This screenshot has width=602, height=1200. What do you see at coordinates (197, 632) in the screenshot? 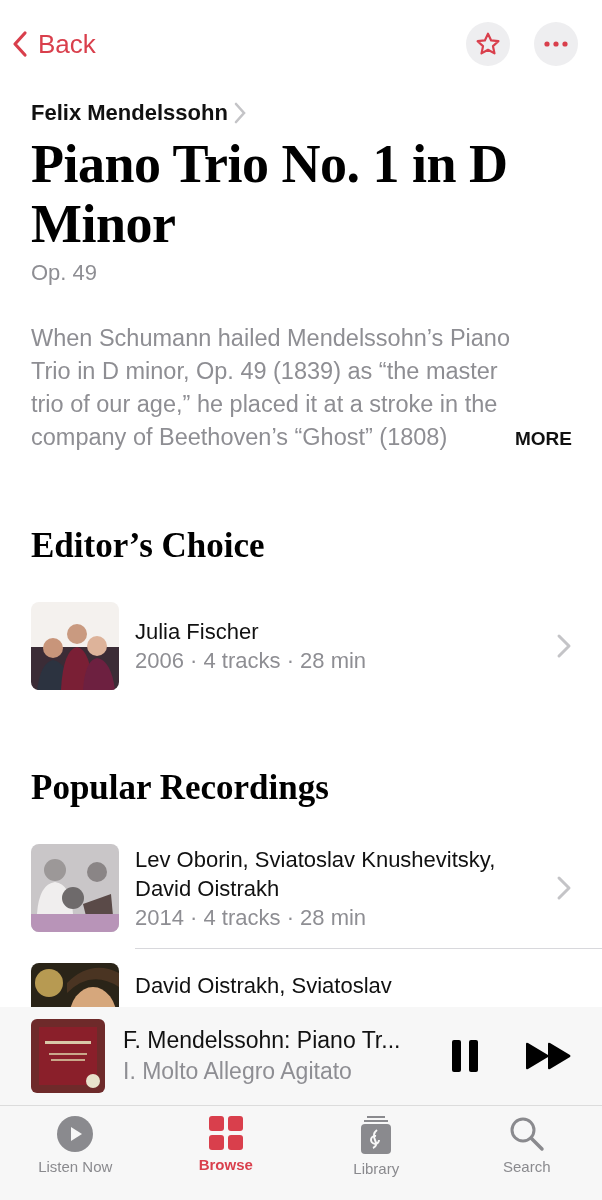
I see `recording-artist: Julia Fischer` at bounding box center [197, 632].